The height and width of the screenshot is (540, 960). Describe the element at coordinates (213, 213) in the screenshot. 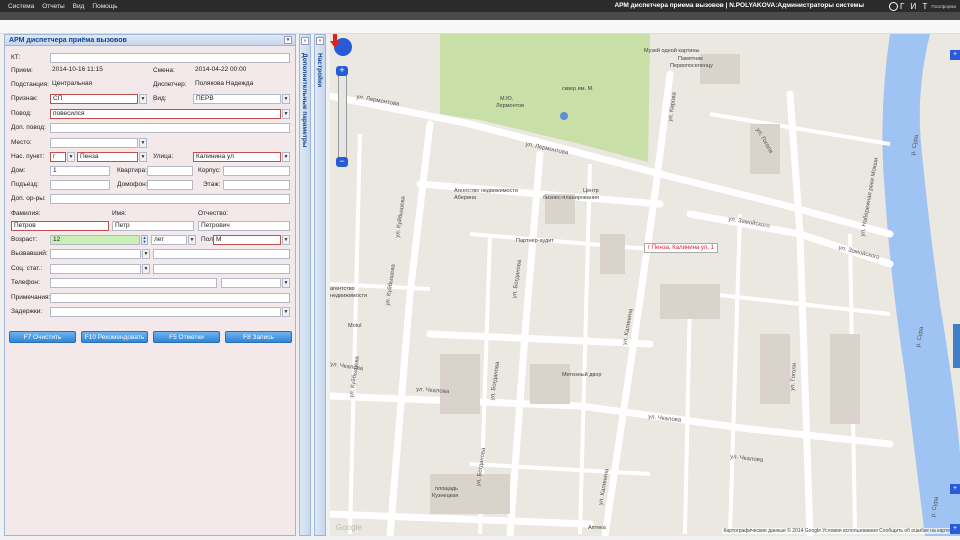

I see `patronymic-label: Отчество:` at that location.